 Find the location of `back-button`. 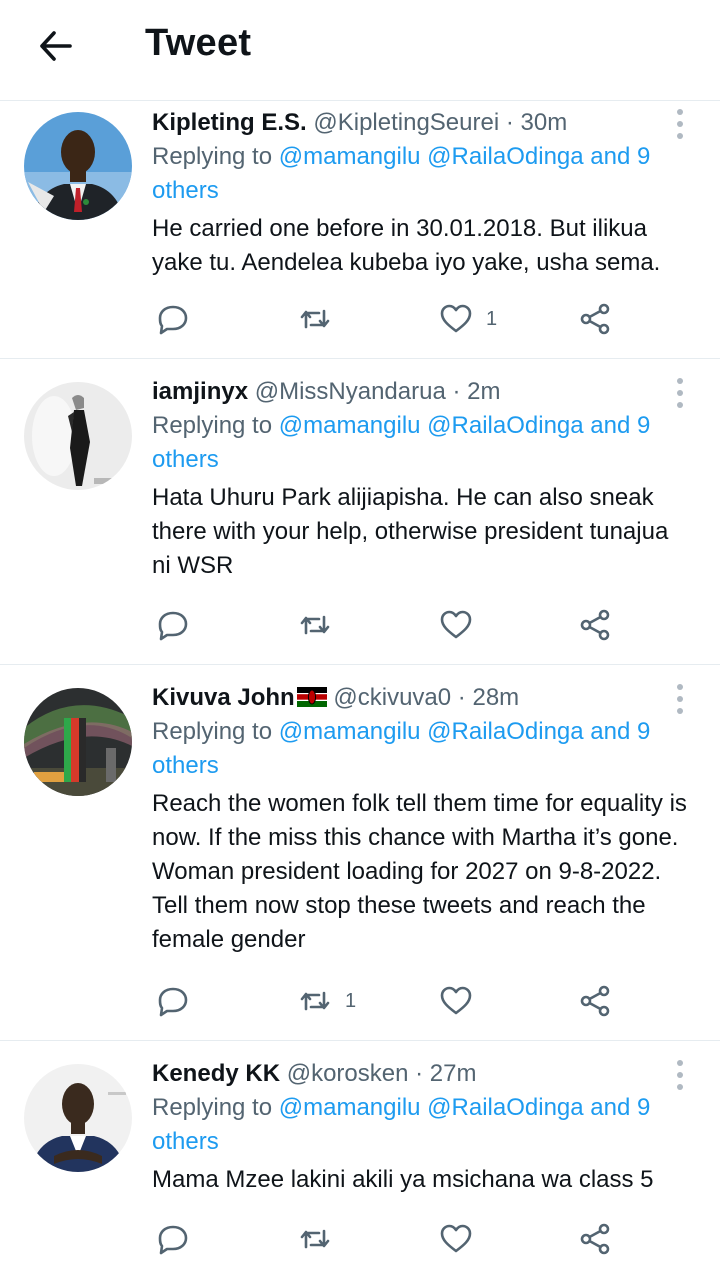

back-button is located at coordinates (56, 46).